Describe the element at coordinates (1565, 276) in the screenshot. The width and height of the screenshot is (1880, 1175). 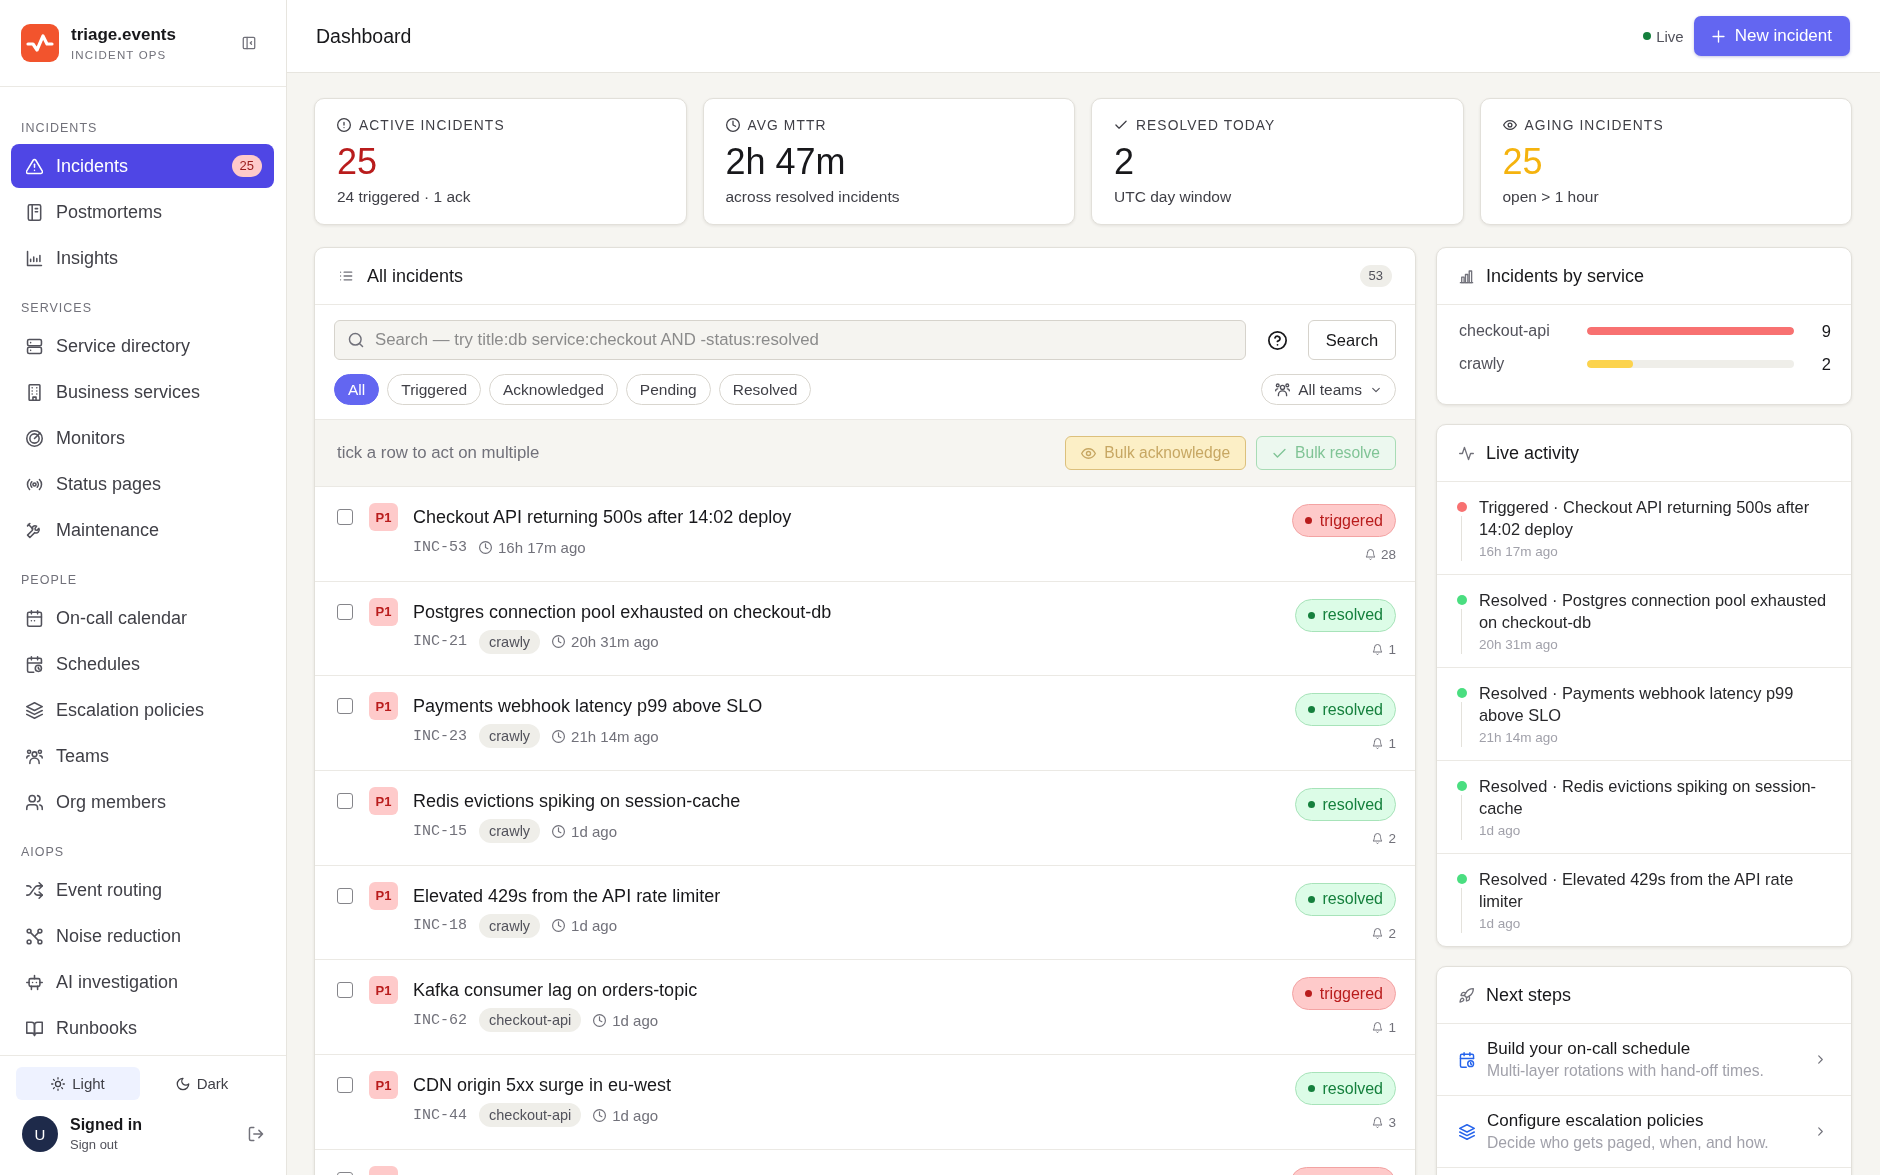
I see `card-title: Incidents by service` at that location.